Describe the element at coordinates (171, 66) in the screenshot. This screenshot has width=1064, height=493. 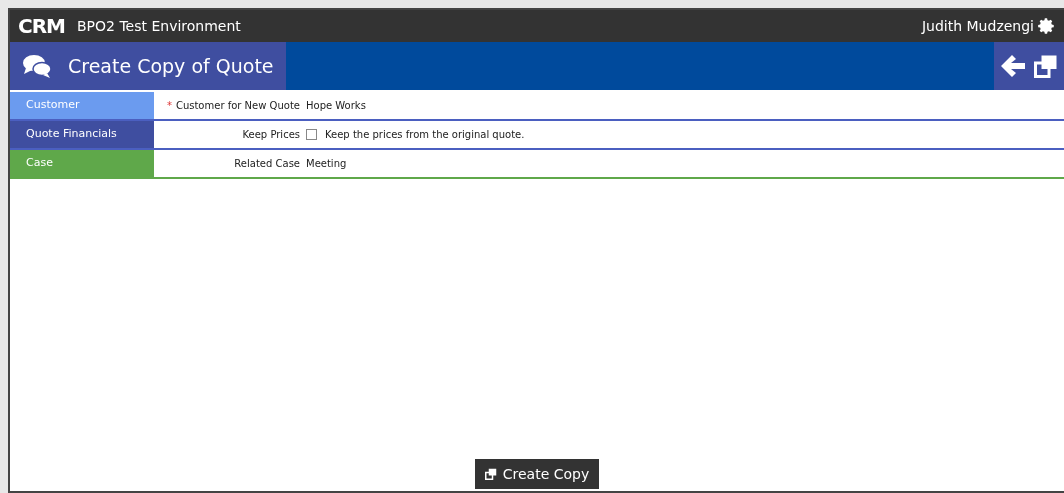
I see `page-title: Create Copy of Quote` at that location.